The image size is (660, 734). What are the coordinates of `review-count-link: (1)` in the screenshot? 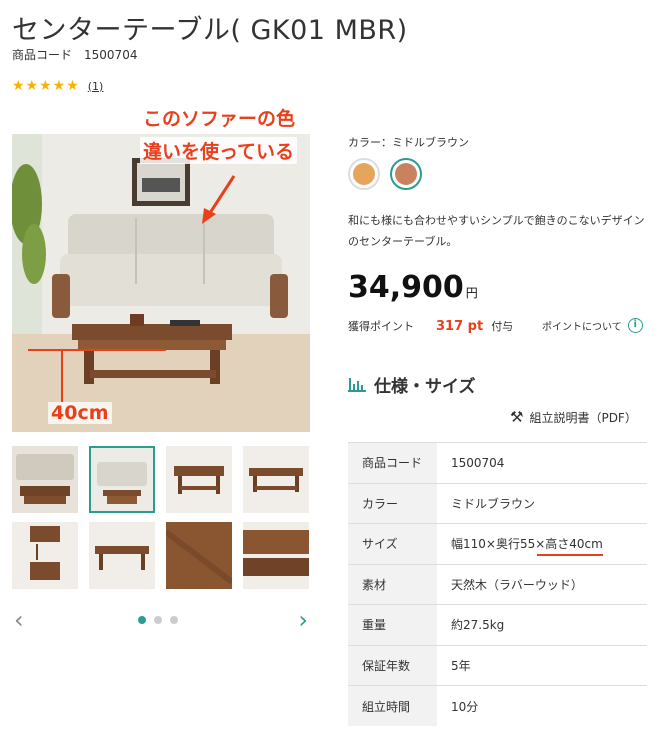 It's located at (96, 86).